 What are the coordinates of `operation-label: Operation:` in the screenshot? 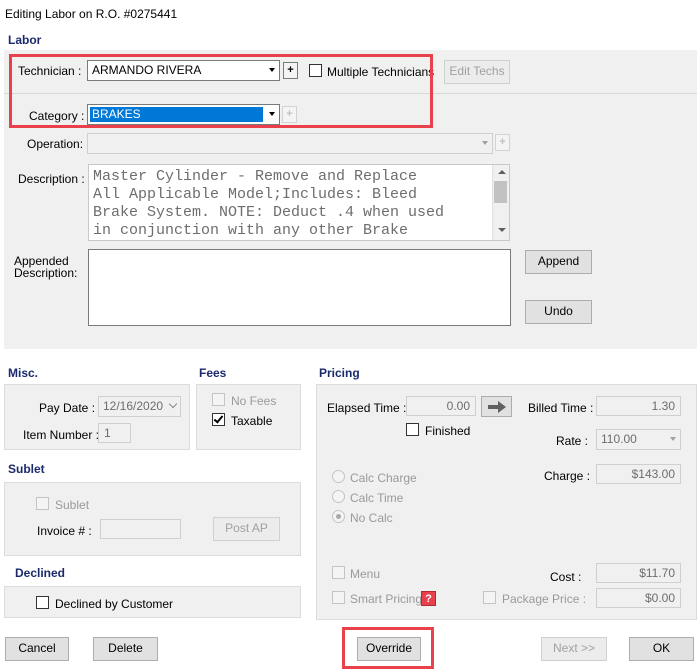 It's located at (55, 144).